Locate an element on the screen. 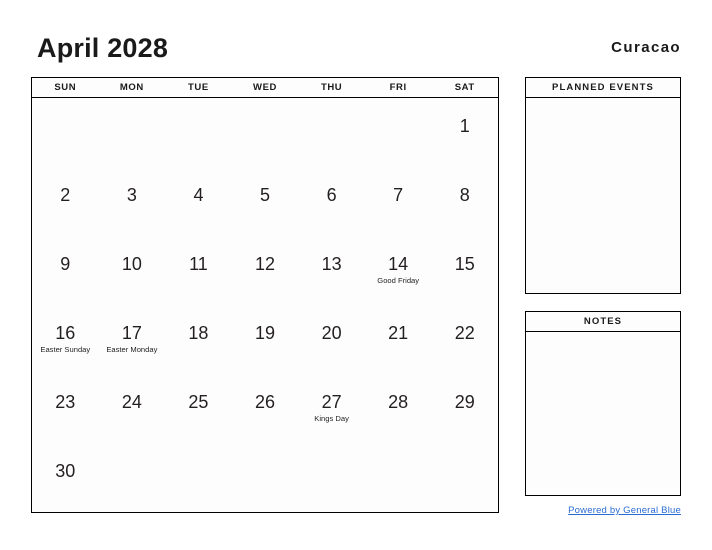 This screenshot has width=712, height=550. calendar-day-cell: 2 is located at coordinates (65, 201).